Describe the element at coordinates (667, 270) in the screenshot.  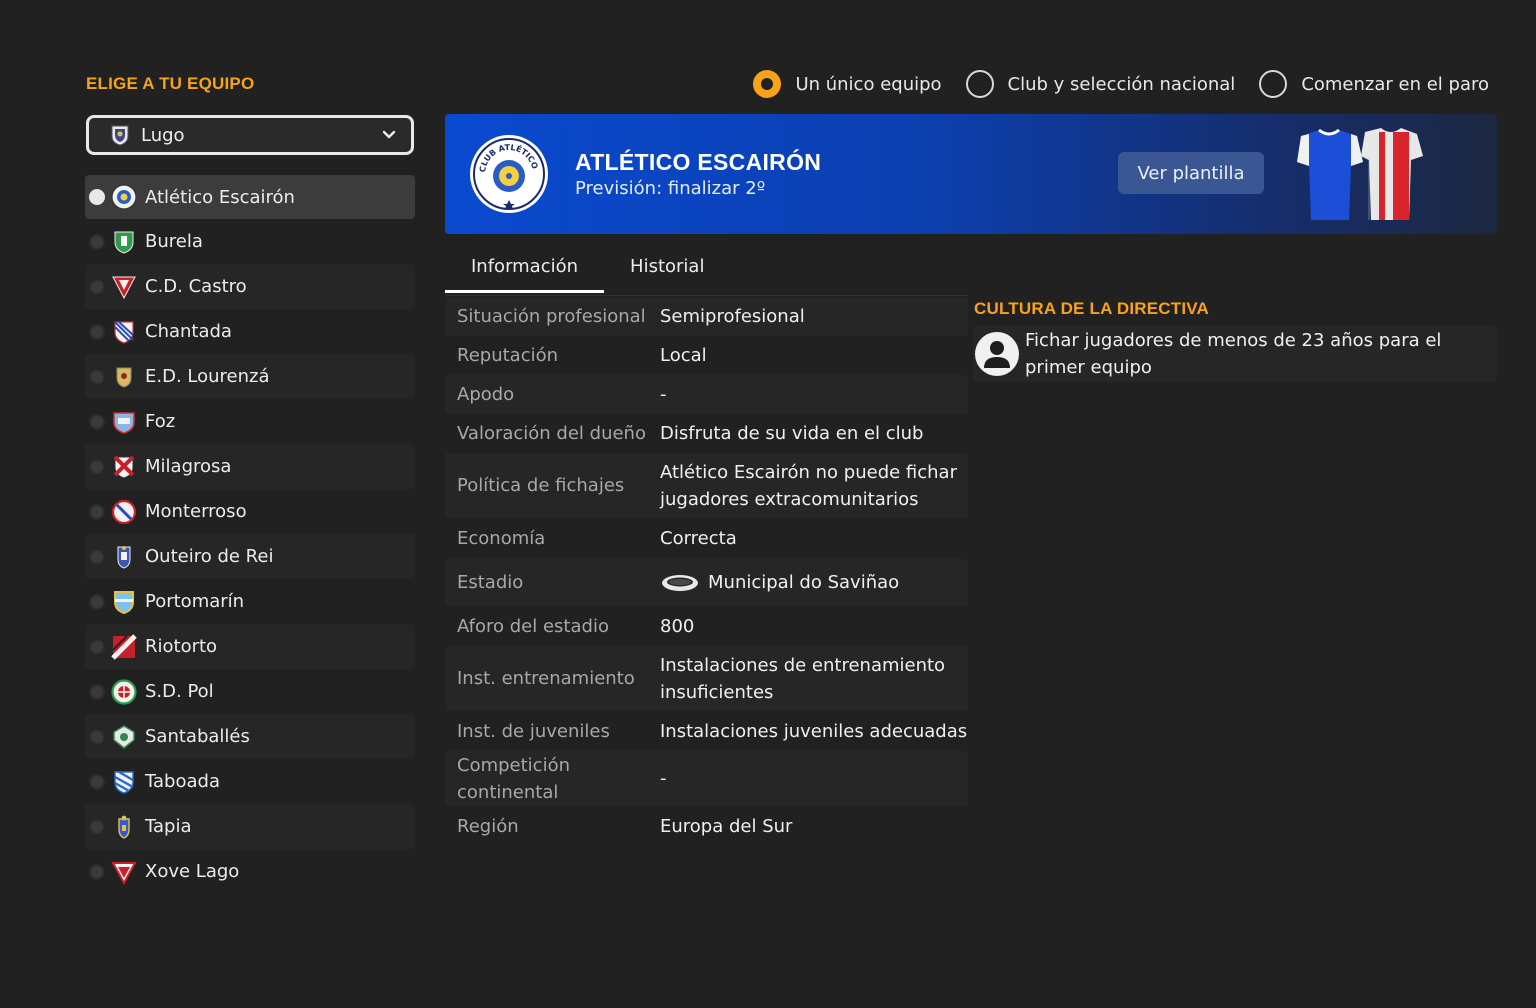
I see `tab-history: Historial` at that location.